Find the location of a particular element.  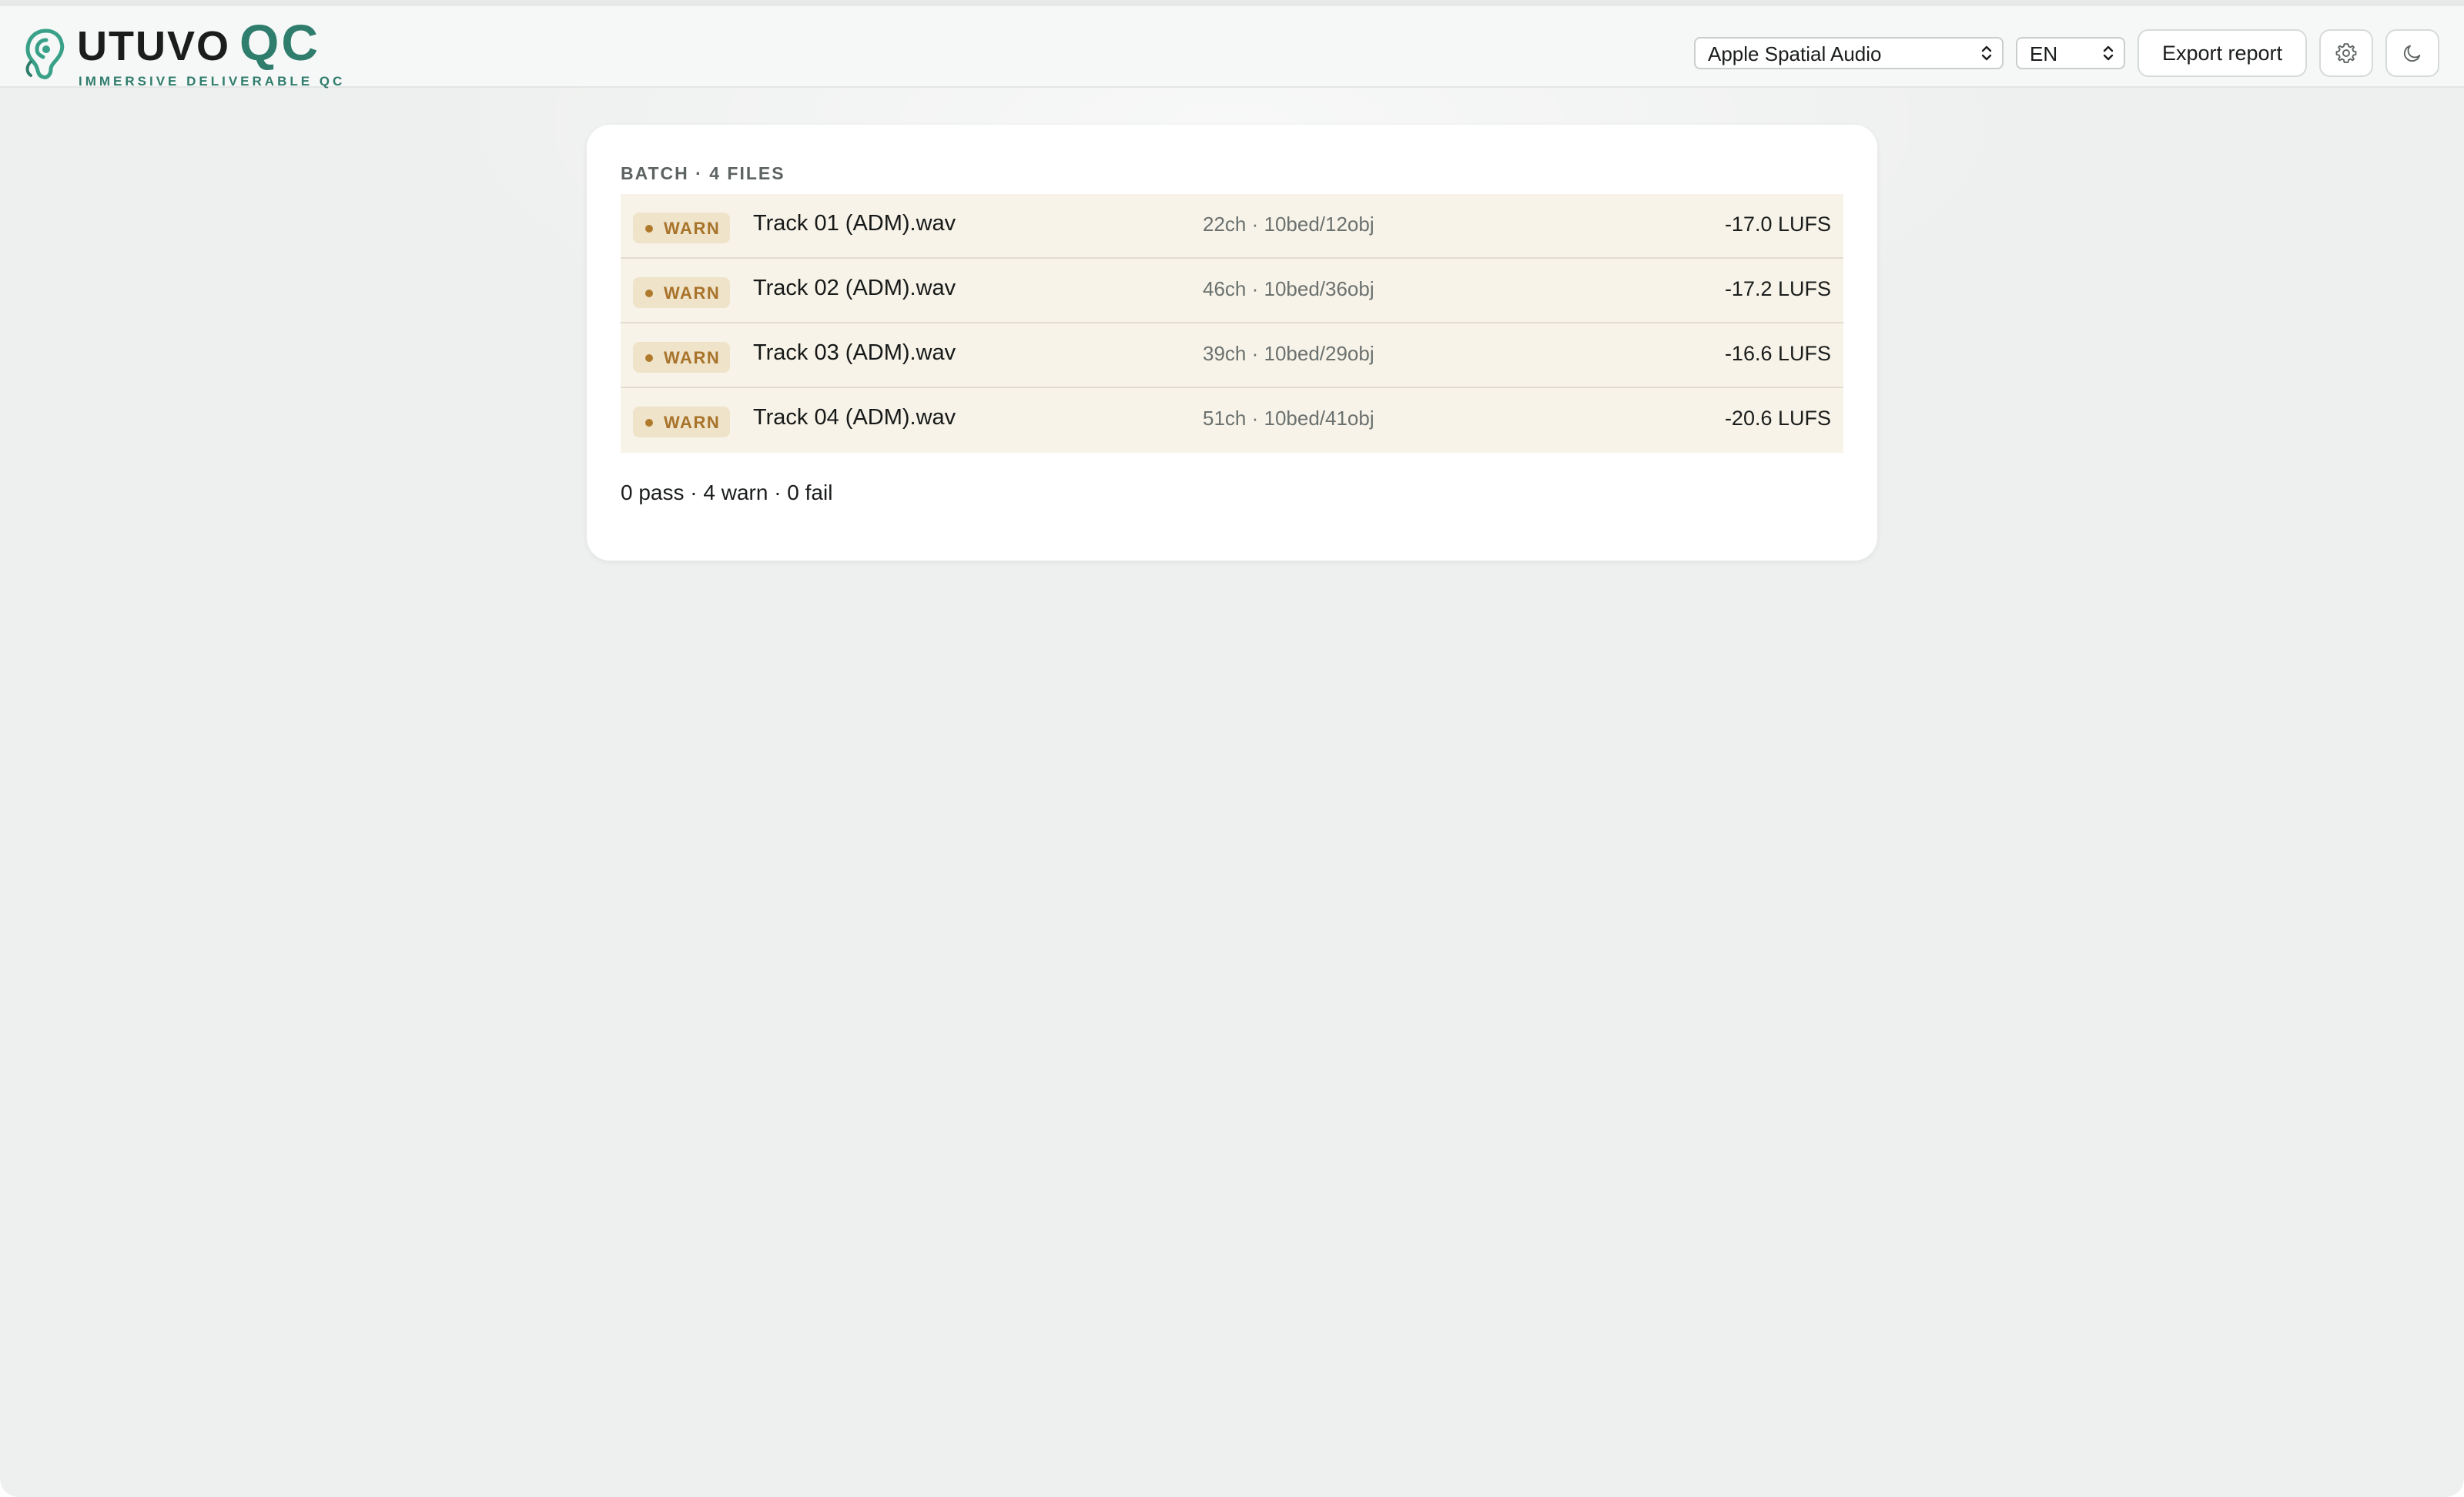

file-name: Track 02 (ADM).wav is located at coordinates (854, 288).